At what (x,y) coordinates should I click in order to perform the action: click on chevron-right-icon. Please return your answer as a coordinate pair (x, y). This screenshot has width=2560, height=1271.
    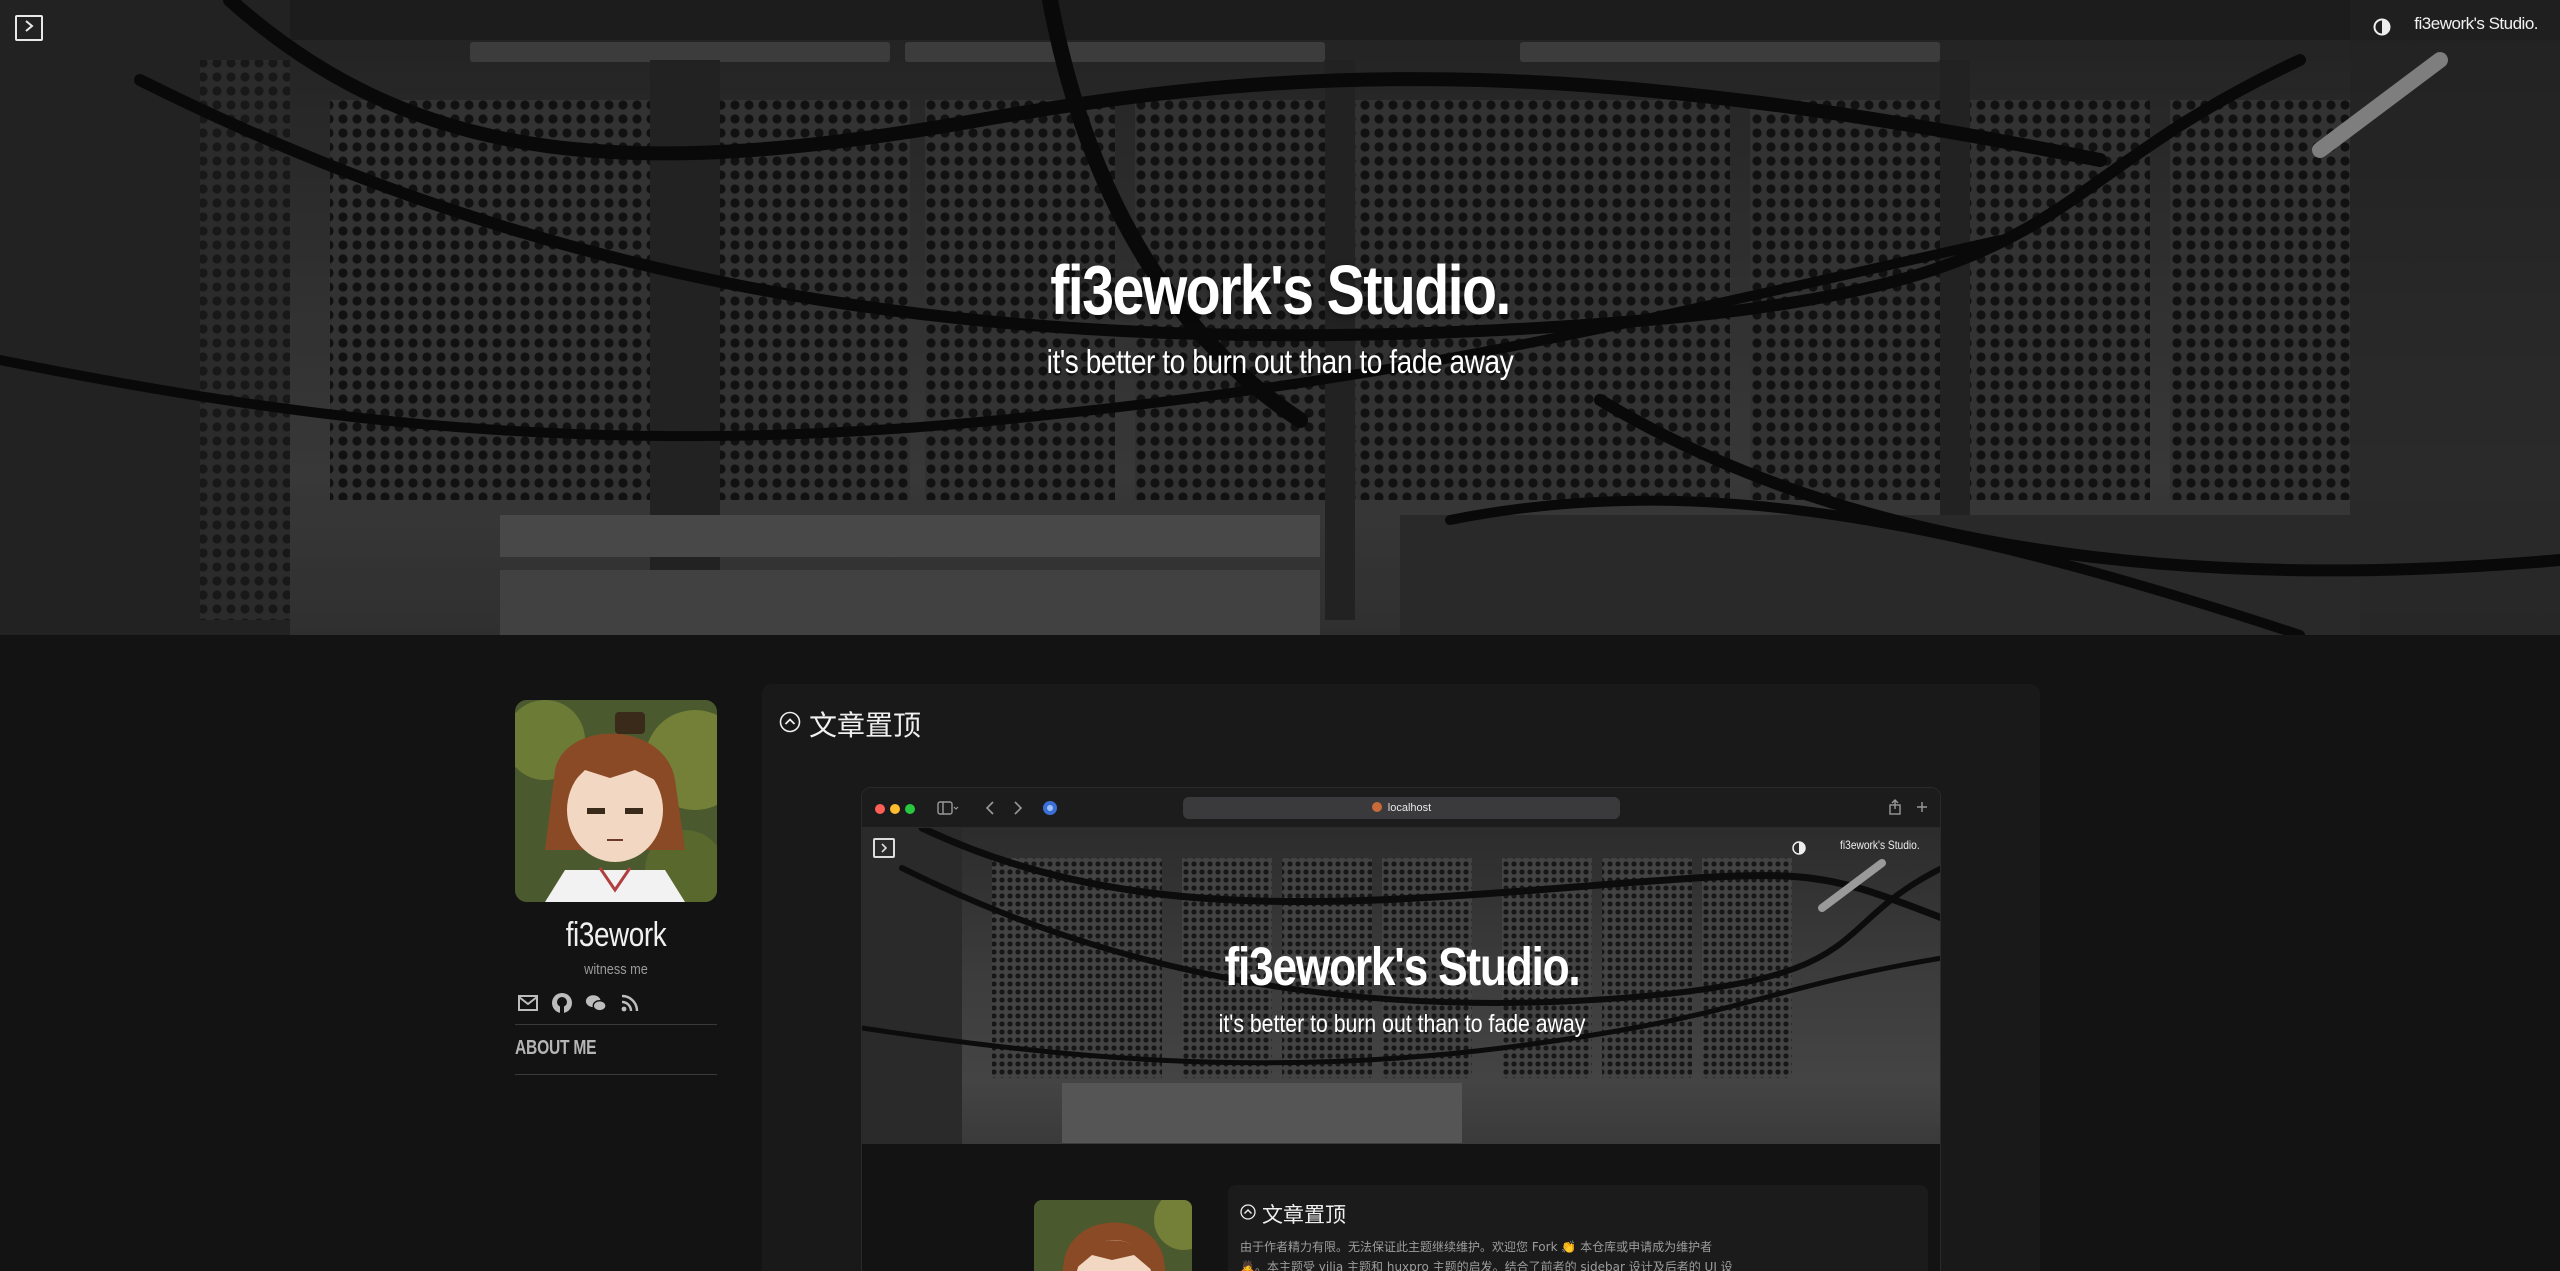
    Looking at the image, I should click on (29, 28).